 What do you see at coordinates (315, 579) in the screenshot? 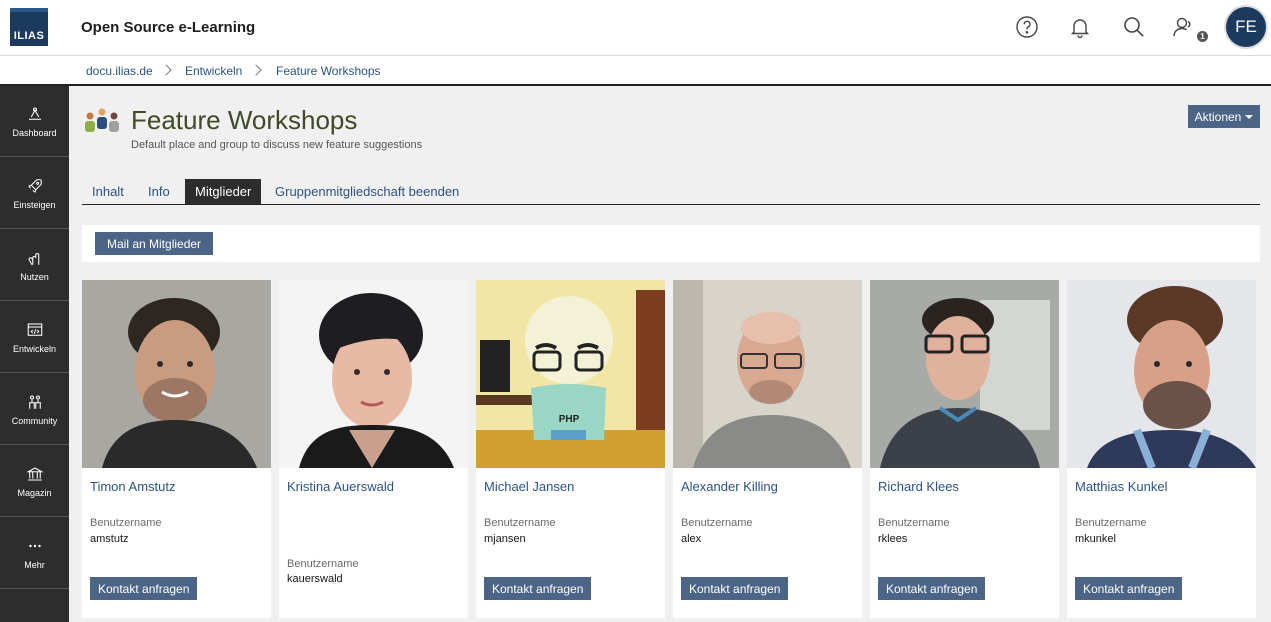
I see `username-value: kauerswald` at bounding box center [315, 579].